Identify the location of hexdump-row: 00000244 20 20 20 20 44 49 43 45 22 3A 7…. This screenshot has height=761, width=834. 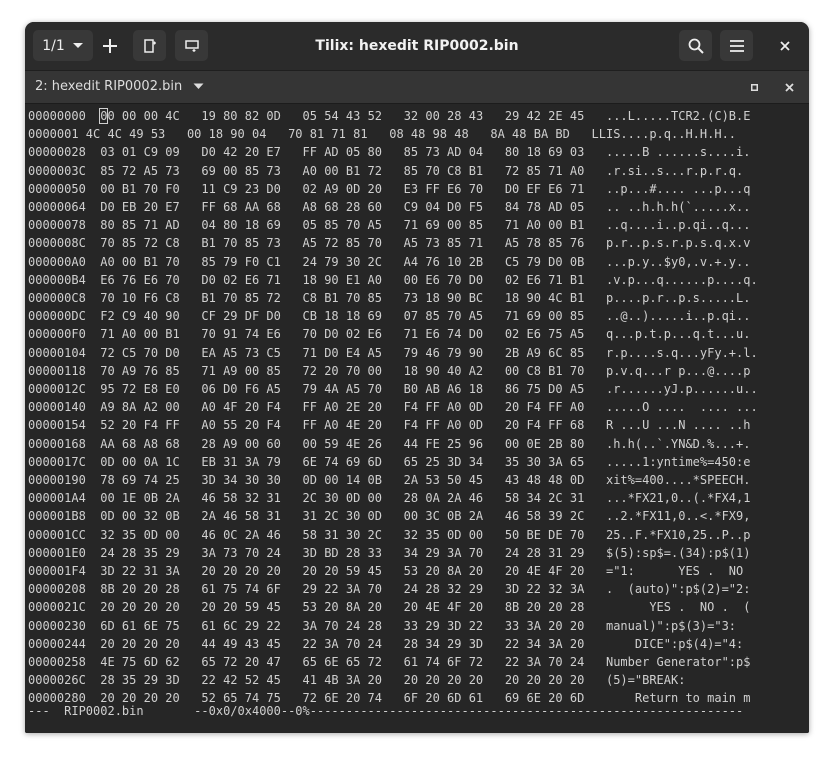
(389, 643).